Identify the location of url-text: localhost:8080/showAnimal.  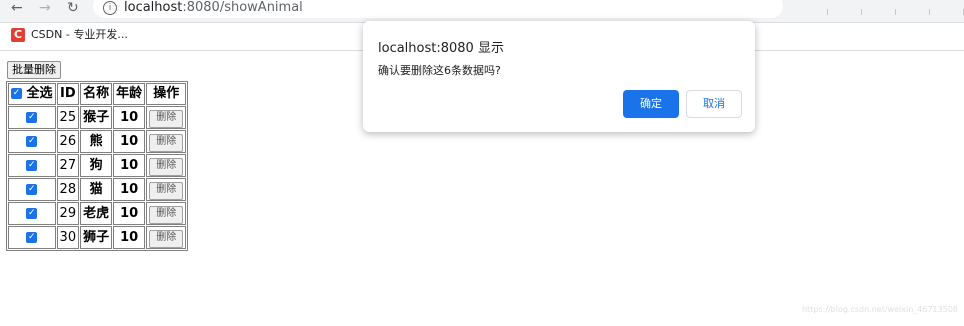
(213, 8).